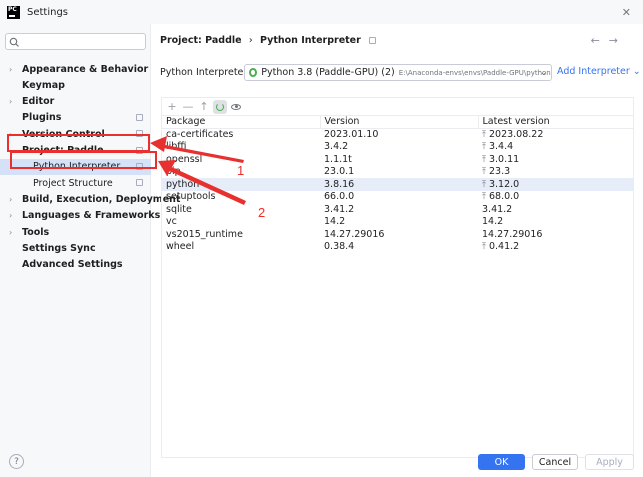  Describe the element at coordinates (504, 159) in the screenshot. I see `latest-version-value: 3.0.11` at that location.